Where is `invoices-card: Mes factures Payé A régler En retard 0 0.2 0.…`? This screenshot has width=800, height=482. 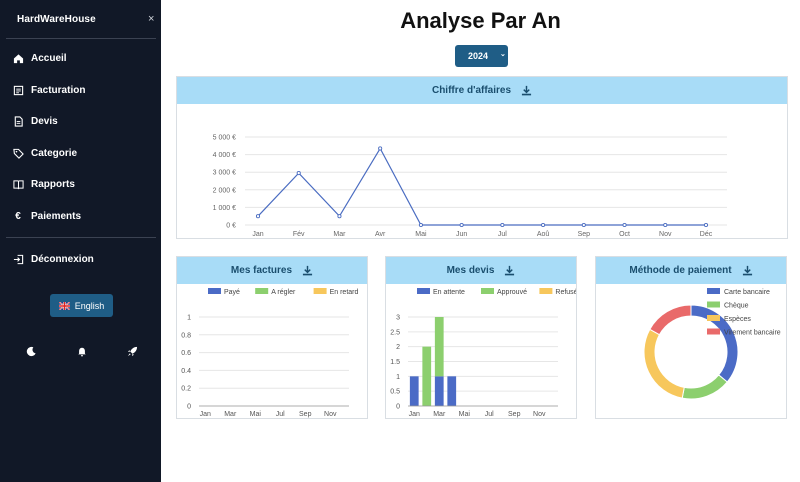
invoices-card: Mes factures Payé A régler En retard 0 0.2 0.… is located at coordinates (272, 337).